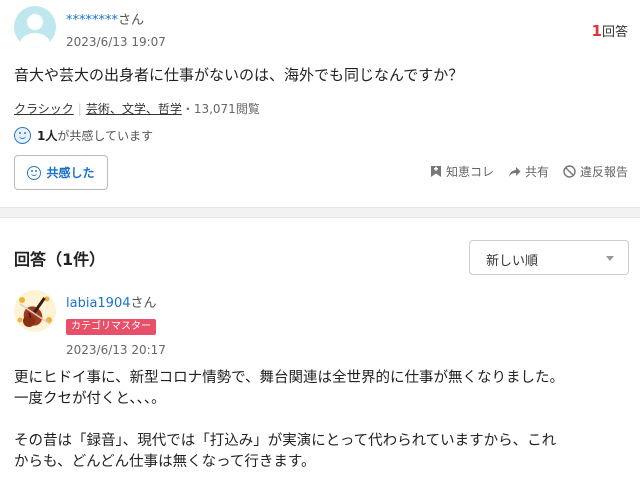  What do you see at coordinates (239, 75) in the screenshot?
I see `question-text: 音大や芸大の出身者に仕事がないのは、海外でも同じなんですか？` at bounding box center [239, 75].